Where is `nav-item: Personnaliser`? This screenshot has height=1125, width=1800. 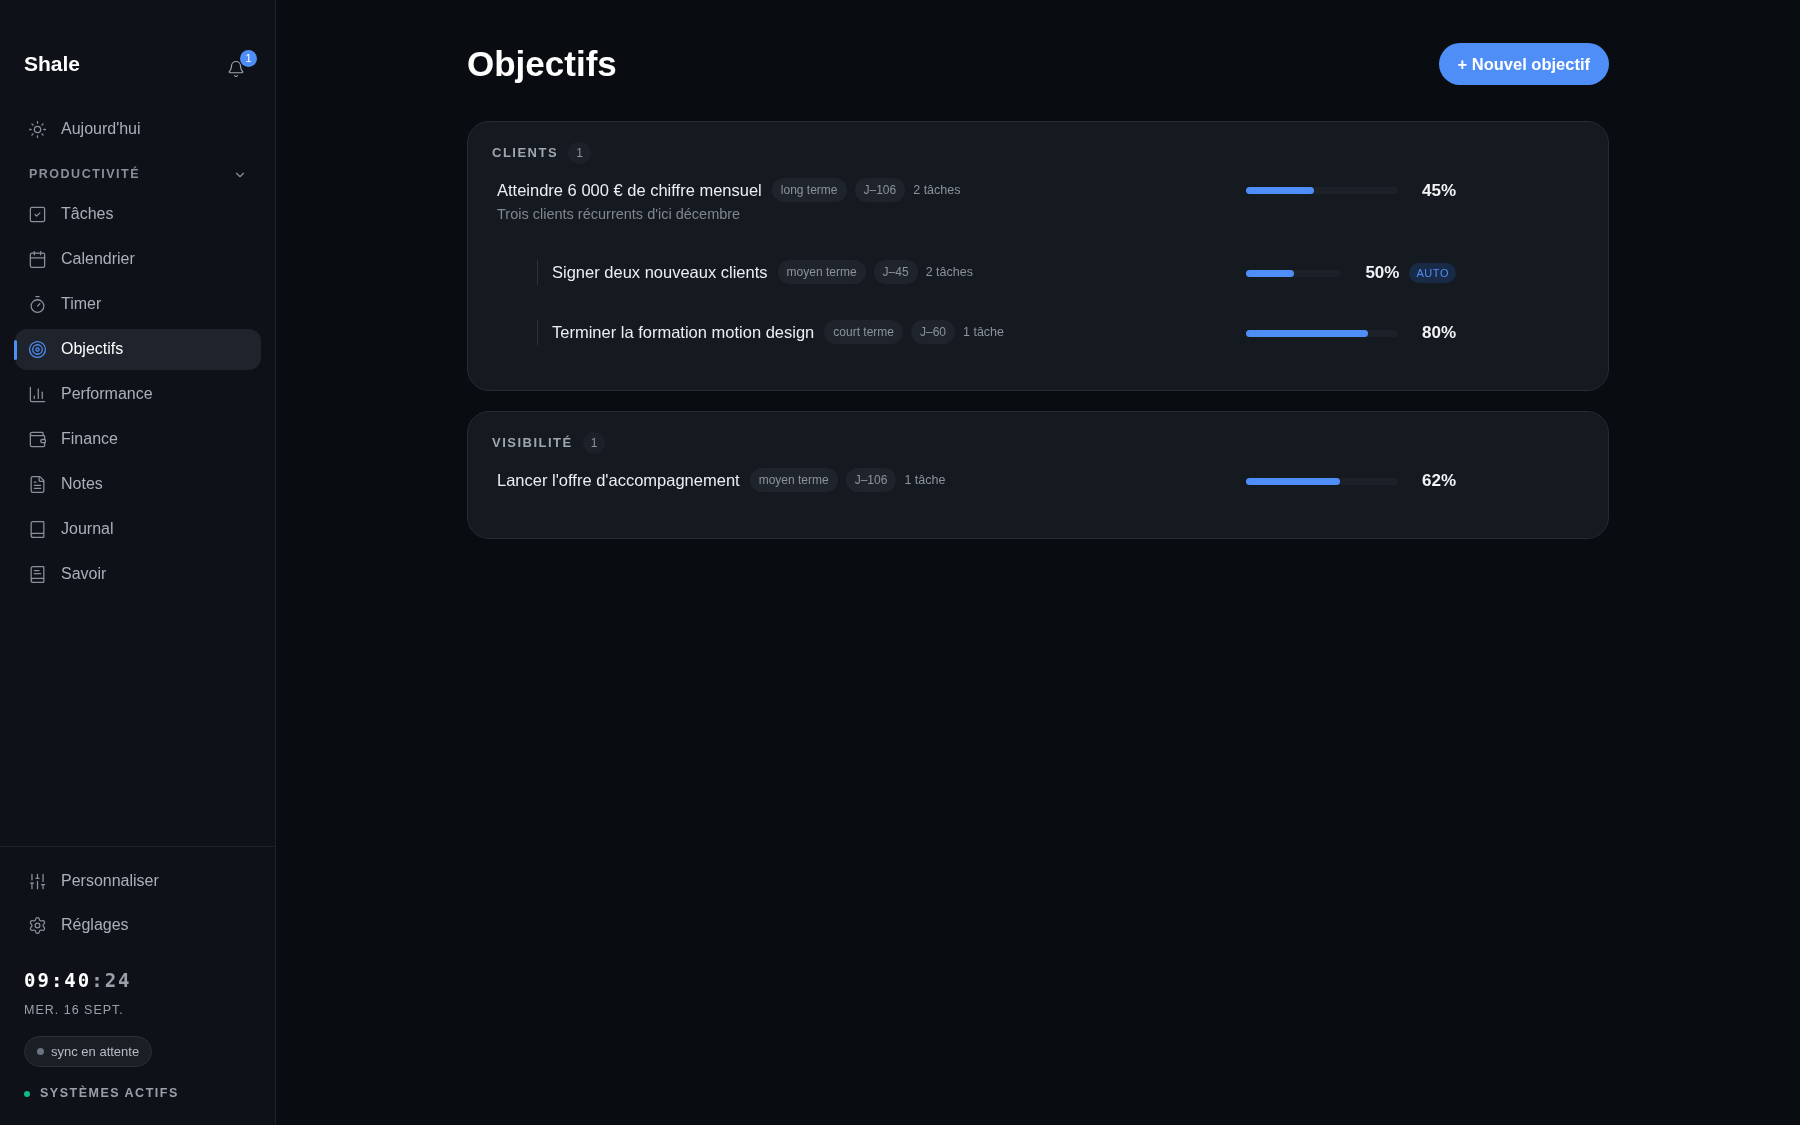
nav-item: Personnaliser is located at coordinates (138, 881).